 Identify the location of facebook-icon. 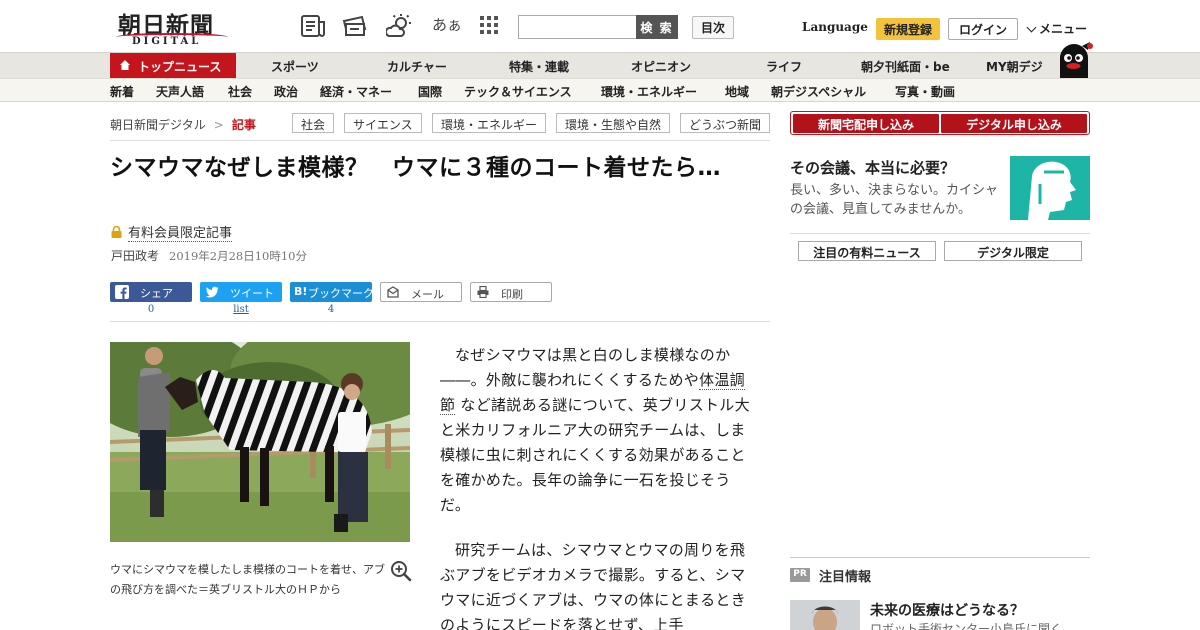
(122, 292).